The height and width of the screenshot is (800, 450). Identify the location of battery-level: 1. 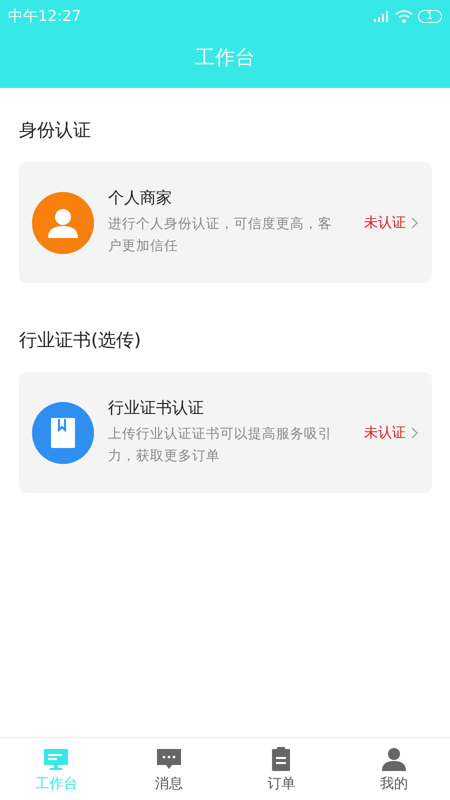
(430, 16).